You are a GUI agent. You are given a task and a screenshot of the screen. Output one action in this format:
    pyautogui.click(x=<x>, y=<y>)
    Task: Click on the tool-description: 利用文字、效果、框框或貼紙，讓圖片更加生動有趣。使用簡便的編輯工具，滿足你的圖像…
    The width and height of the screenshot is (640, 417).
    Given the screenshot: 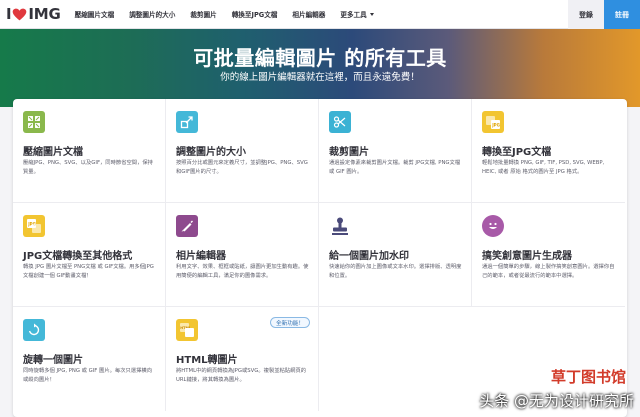 What is the action you would take?
    pyautogui.click(x=242, y=271)
    